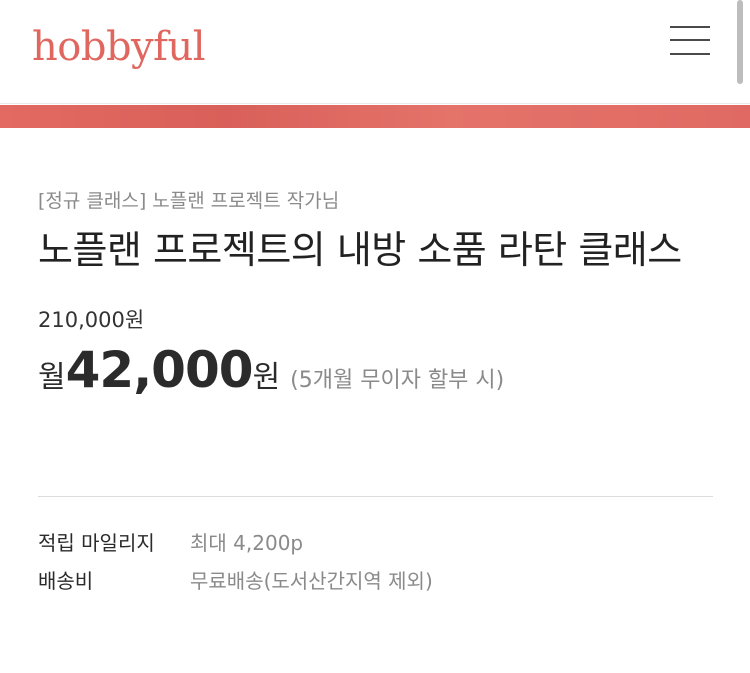  I want to click on mileage-row: 적립 마일리지 최대 4,200p, so click(376, 541).